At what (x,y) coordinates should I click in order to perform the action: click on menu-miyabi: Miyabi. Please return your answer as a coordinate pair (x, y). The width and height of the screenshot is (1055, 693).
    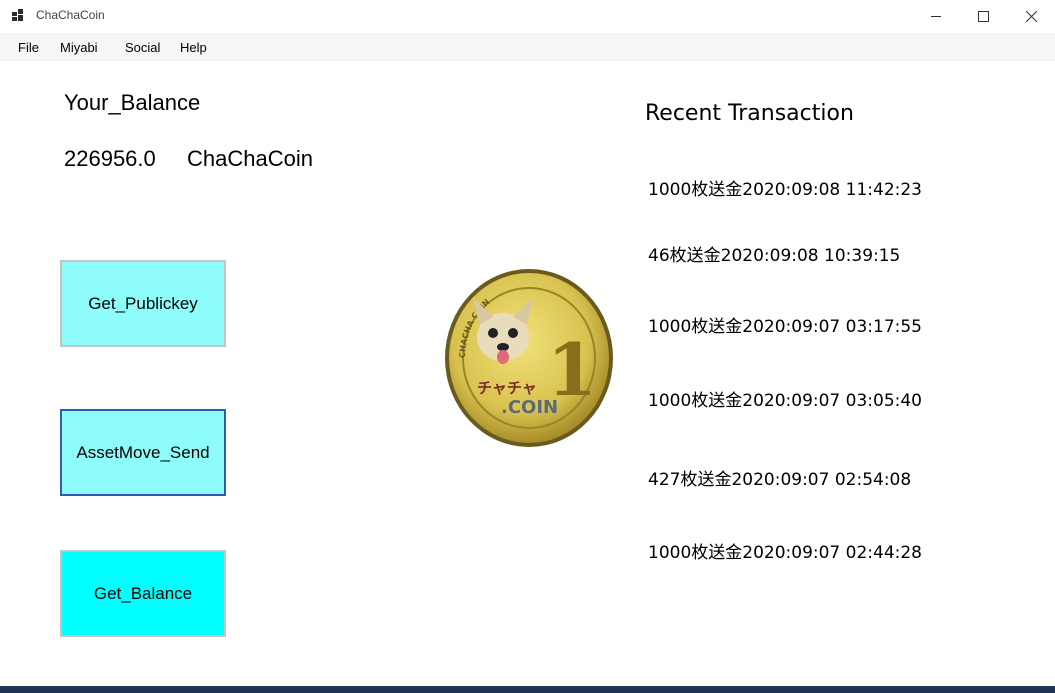
    Looking at the image, I should click on (79, 47).